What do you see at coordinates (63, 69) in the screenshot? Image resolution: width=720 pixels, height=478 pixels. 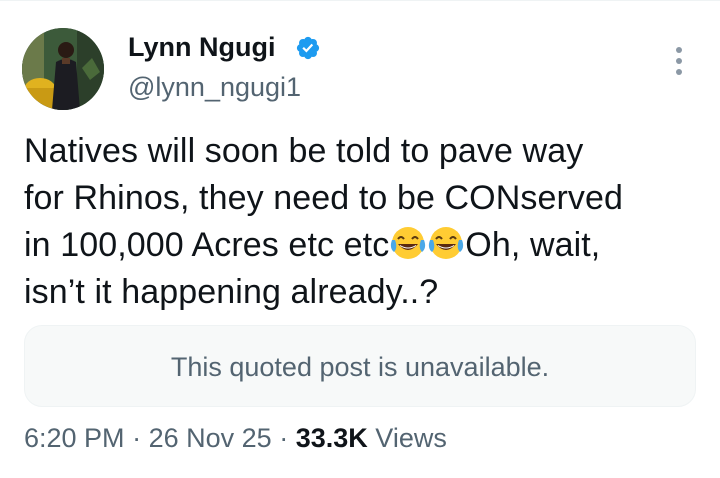 I see `avatar` at bounding box center [63, 69].